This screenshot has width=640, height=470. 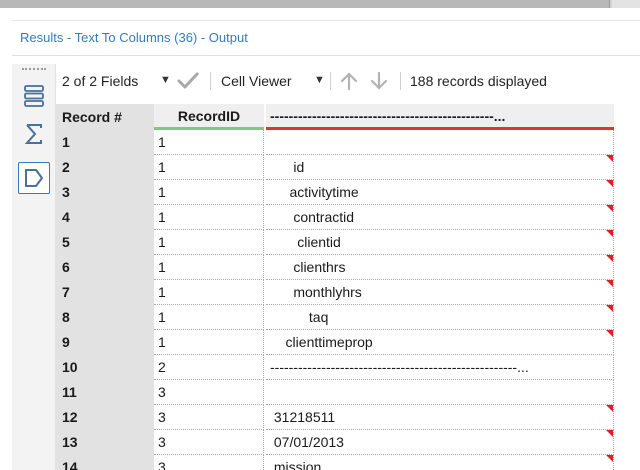 I want to click on value-cell: id, so click(x=440, y=167).